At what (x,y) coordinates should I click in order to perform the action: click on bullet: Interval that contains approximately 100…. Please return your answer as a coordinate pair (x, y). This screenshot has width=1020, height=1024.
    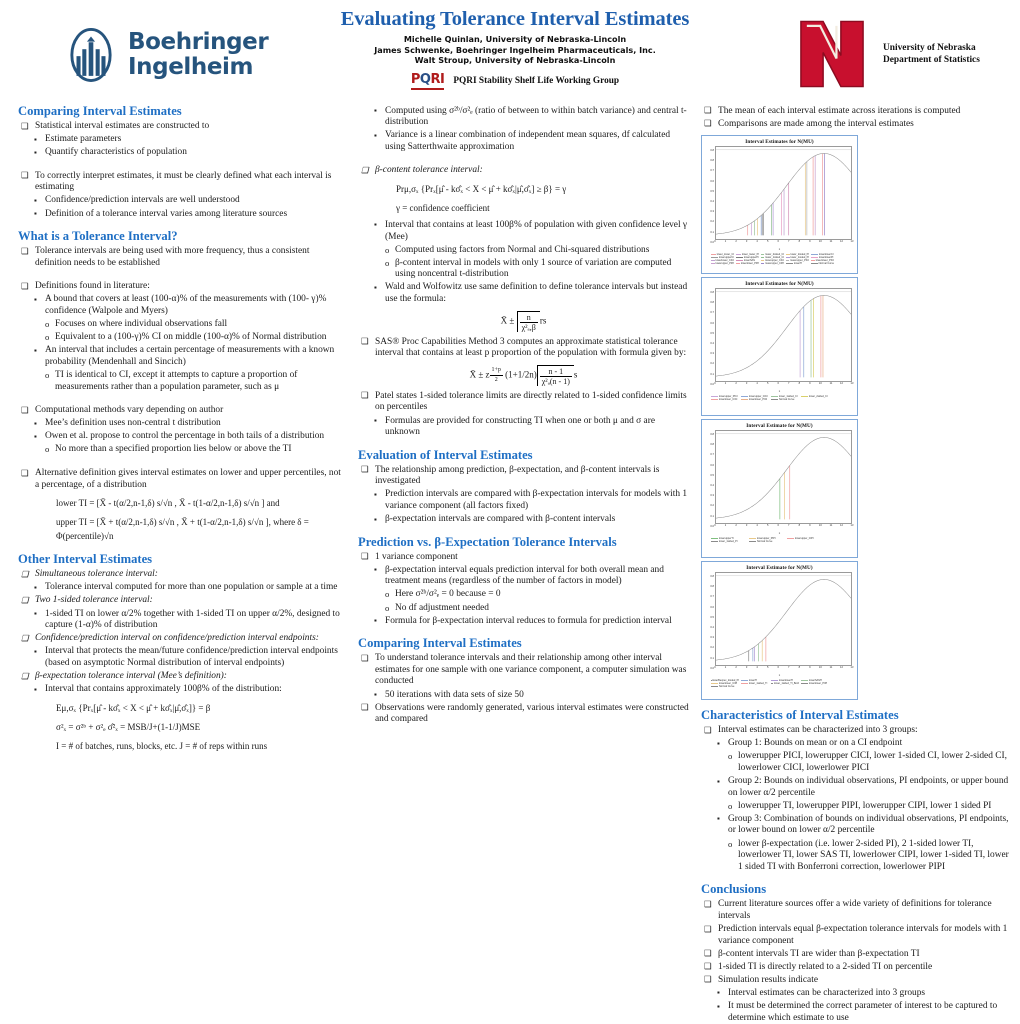
    Looking at the image, I should click on (180, 690).